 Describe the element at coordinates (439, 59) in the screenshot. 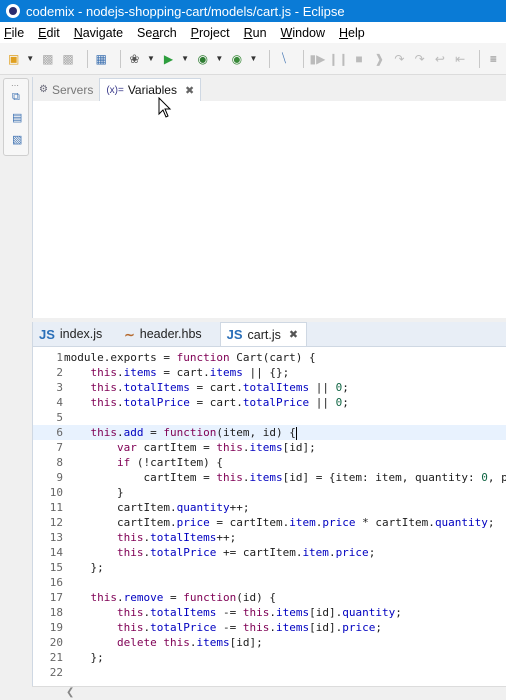

I see `step-return-icon: ↩` at that location.